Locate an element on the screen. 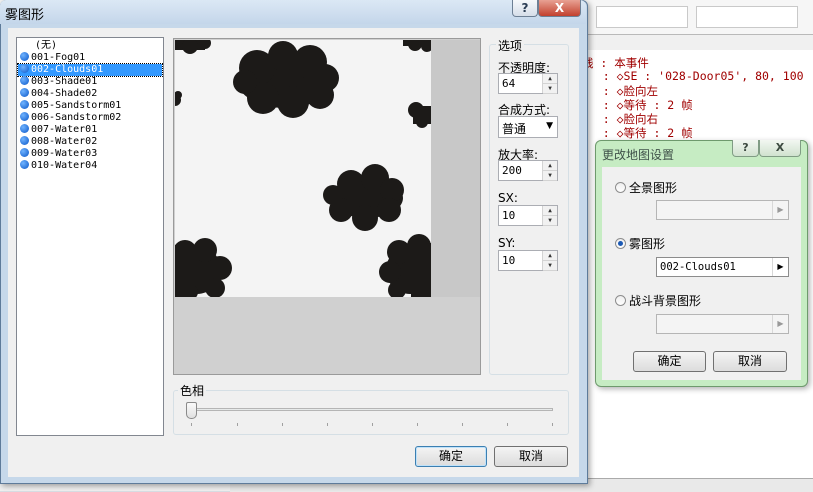 The image size is (813, 492). hue-label: 色相 is located at coordinates (192, 390).